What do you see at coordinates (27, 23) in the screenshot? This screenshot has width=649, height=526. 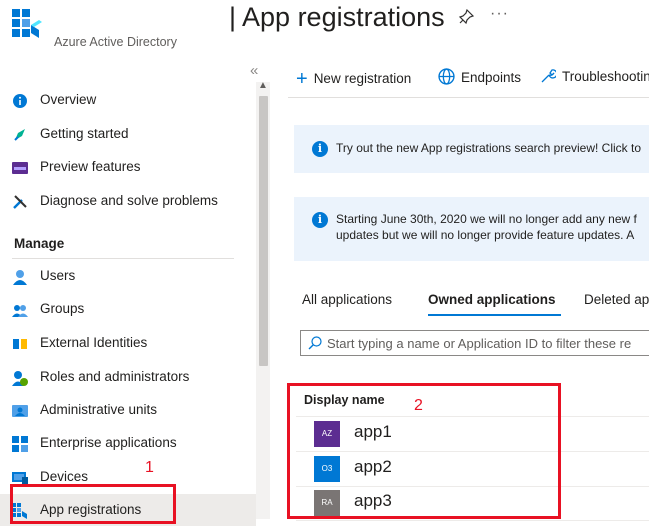 I see `azure-ad-logo-icon` at bounding box center [27, 23].